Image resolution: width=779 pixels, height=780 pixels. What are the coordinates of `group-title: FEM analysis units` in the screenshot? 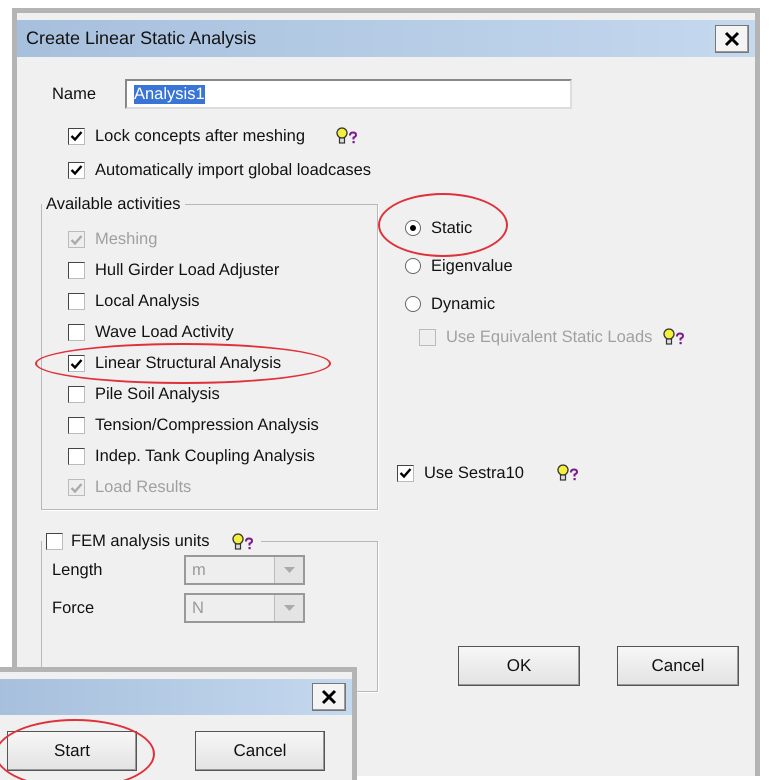 It's located at (140, 541).